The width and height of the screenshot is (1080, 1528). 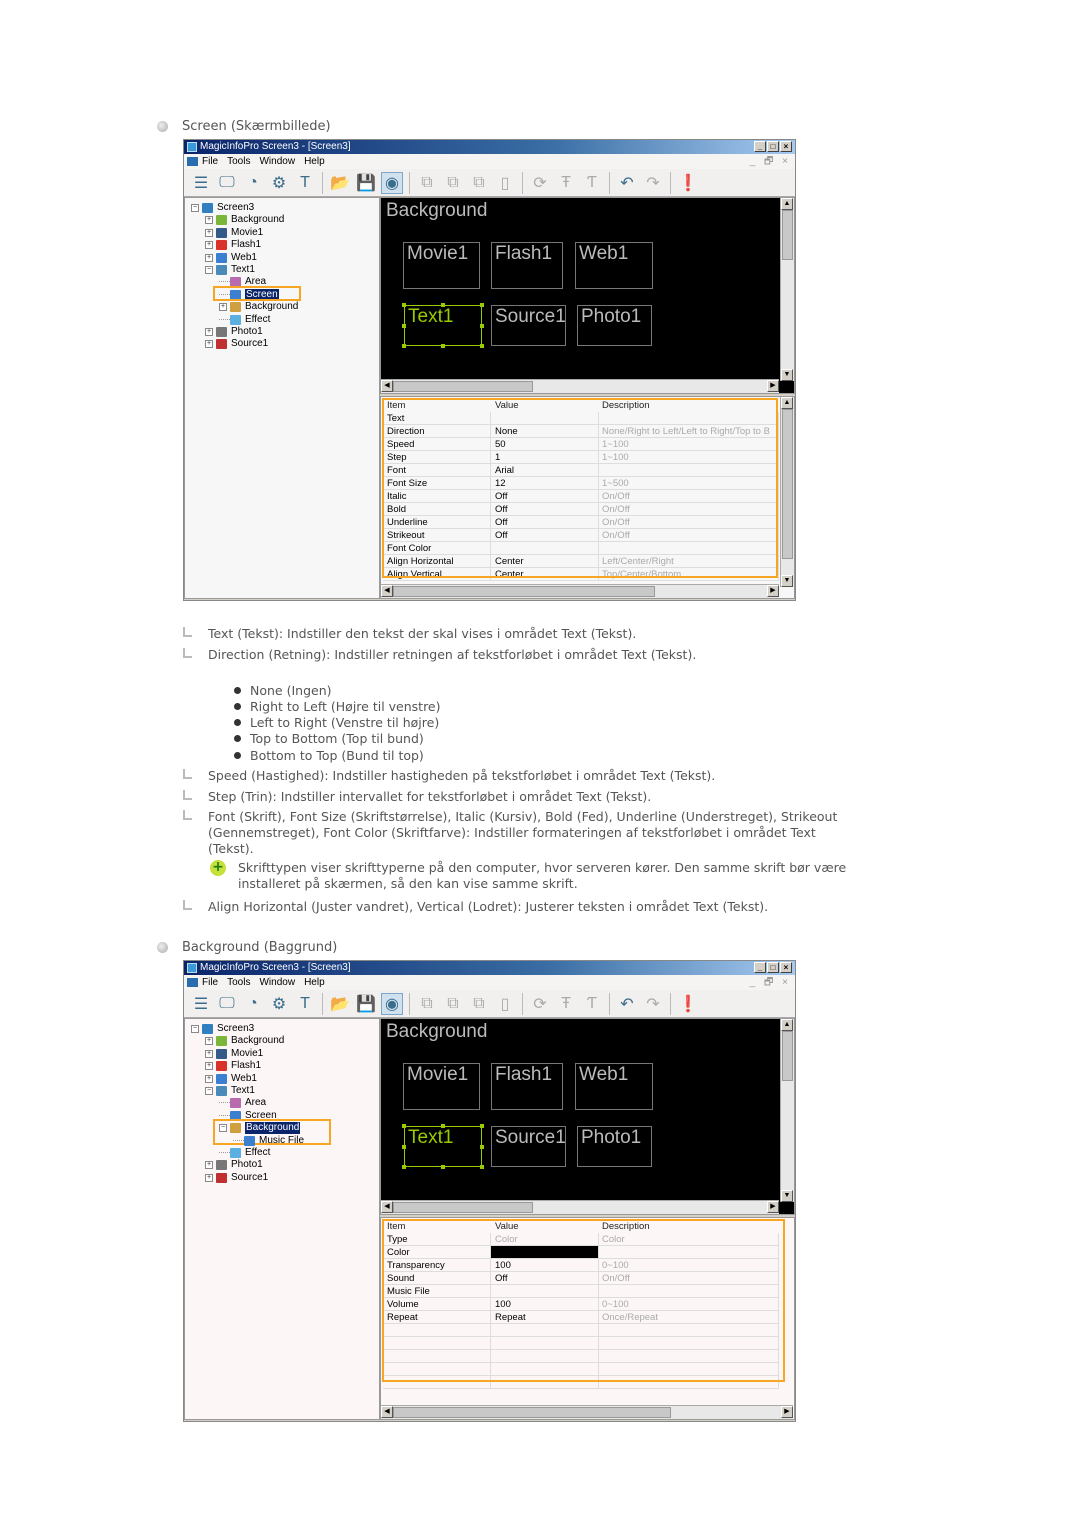 What do you see at coordinates (201, 183) in the screenshot?
I see `network-button: ☰` at bounding box center [201, 183].